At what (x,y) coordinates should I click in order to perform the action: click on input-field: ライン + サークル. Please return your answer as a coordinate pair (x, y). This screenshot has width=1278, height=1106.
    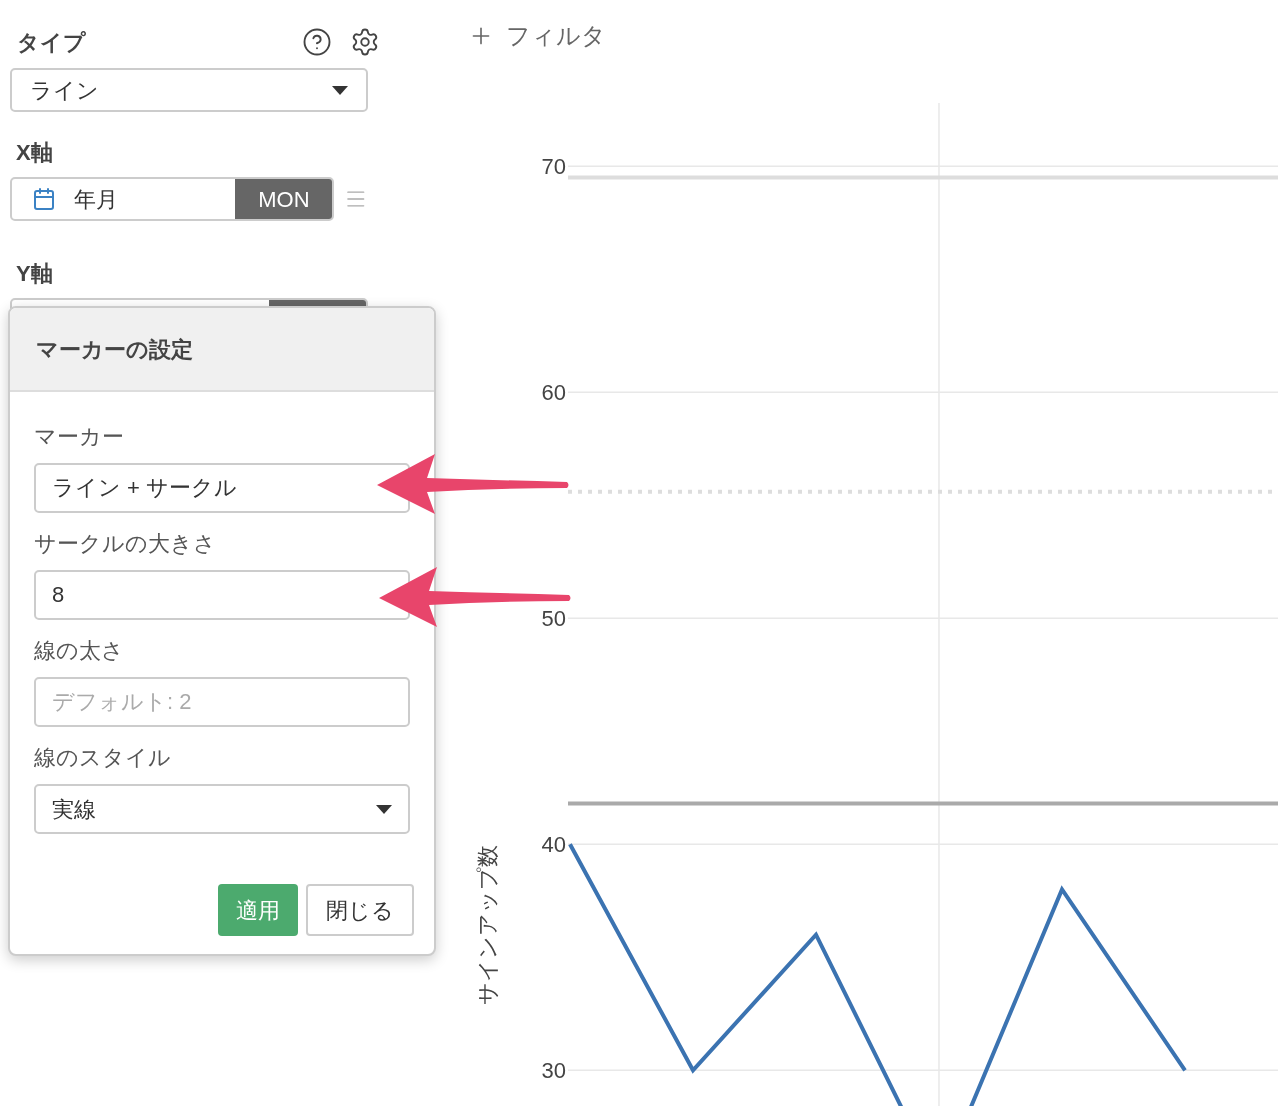
    Looking at the image, I should click on (222, 488).